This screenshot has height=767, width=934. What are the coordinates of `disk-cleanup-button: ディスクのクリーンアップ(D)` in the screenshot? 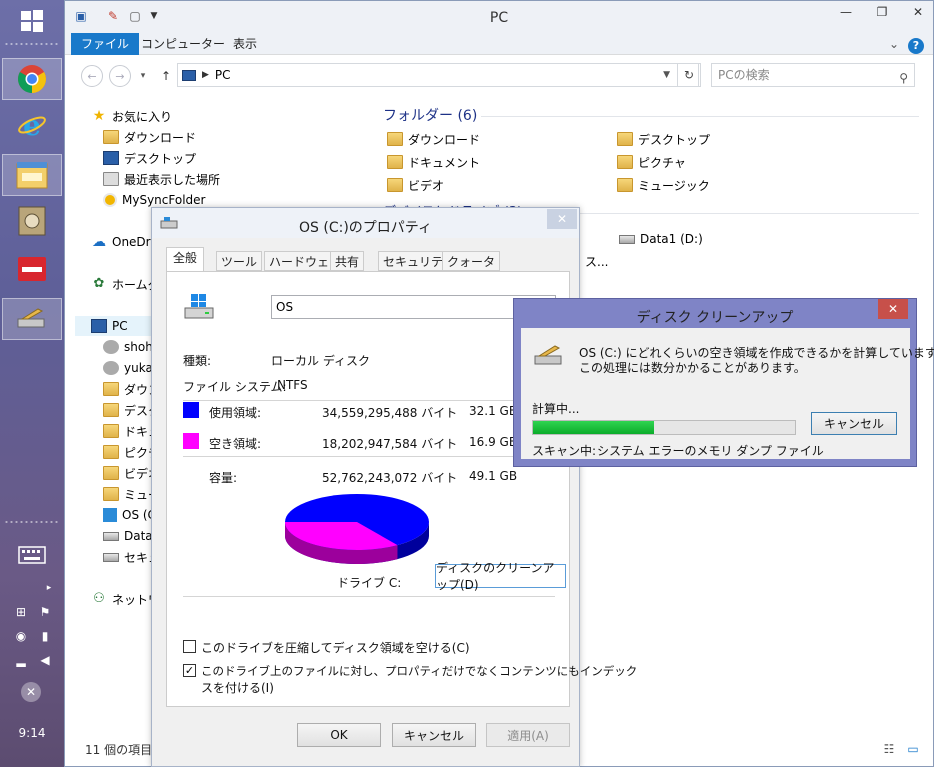 It's located at (500, 576).